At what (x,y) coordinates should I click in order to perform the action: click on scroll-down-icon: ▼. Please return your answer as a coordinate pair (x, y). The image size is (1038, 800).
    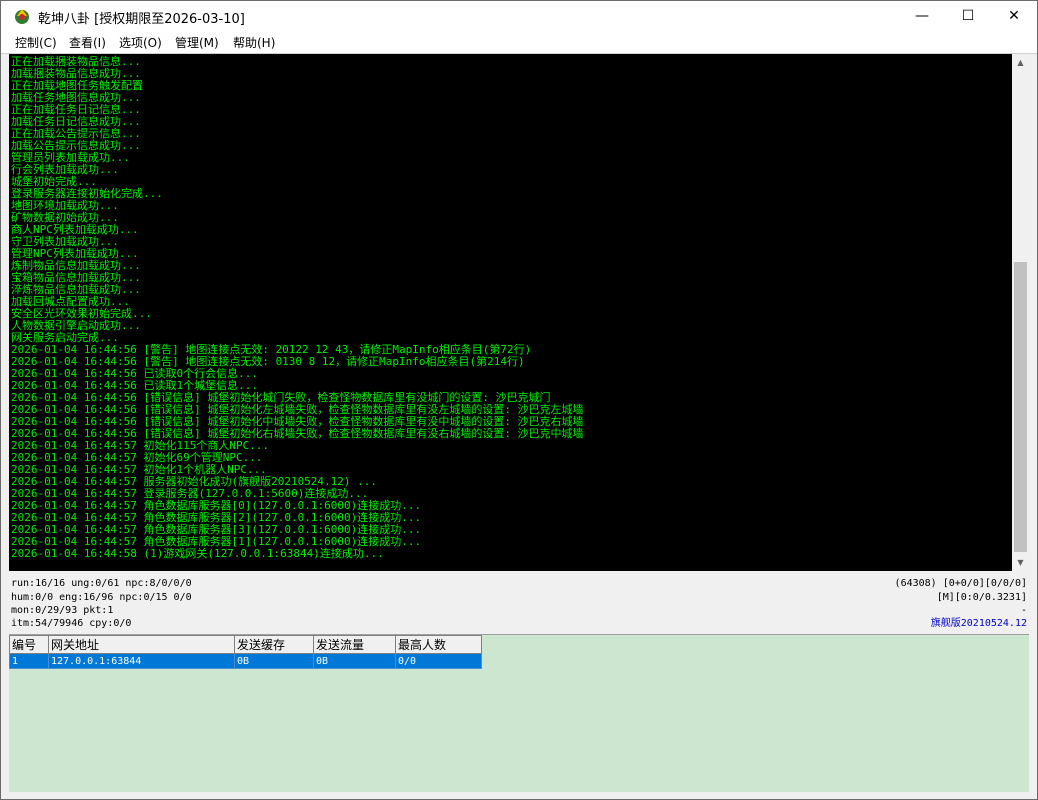
    Looking at the image, I should click on (1020, 562).